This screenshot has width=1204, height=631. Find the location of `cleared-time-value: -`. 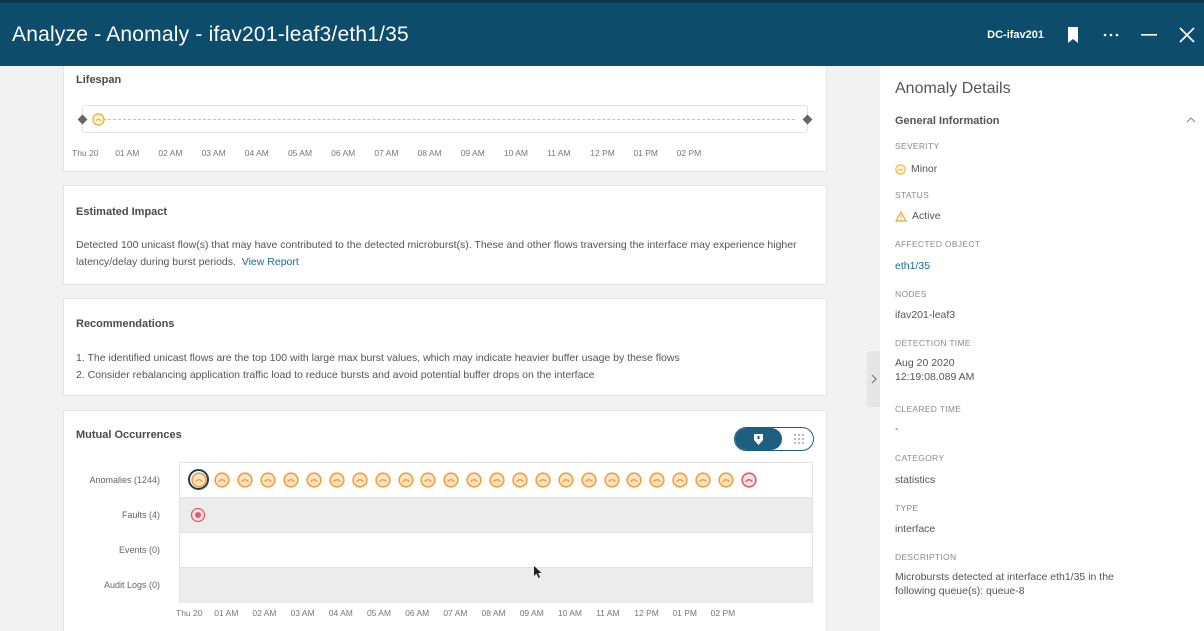

cleared-time-value: - is located at coordinates (897, 429).